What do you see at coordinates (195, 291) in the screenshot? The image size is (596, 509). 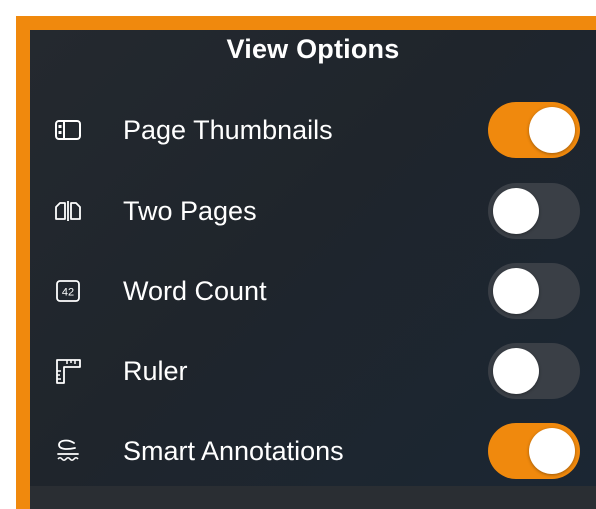 I see `option-label: Word Count` at bounding box center [195, 291].